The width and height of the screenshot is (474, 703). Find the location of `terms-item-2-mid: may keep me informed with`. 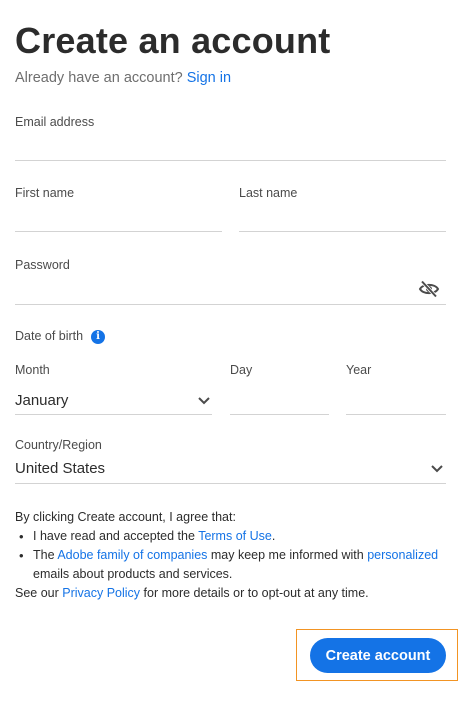

terms-item-2-mid: may keep me informed with is located at coordinates (287, 555).